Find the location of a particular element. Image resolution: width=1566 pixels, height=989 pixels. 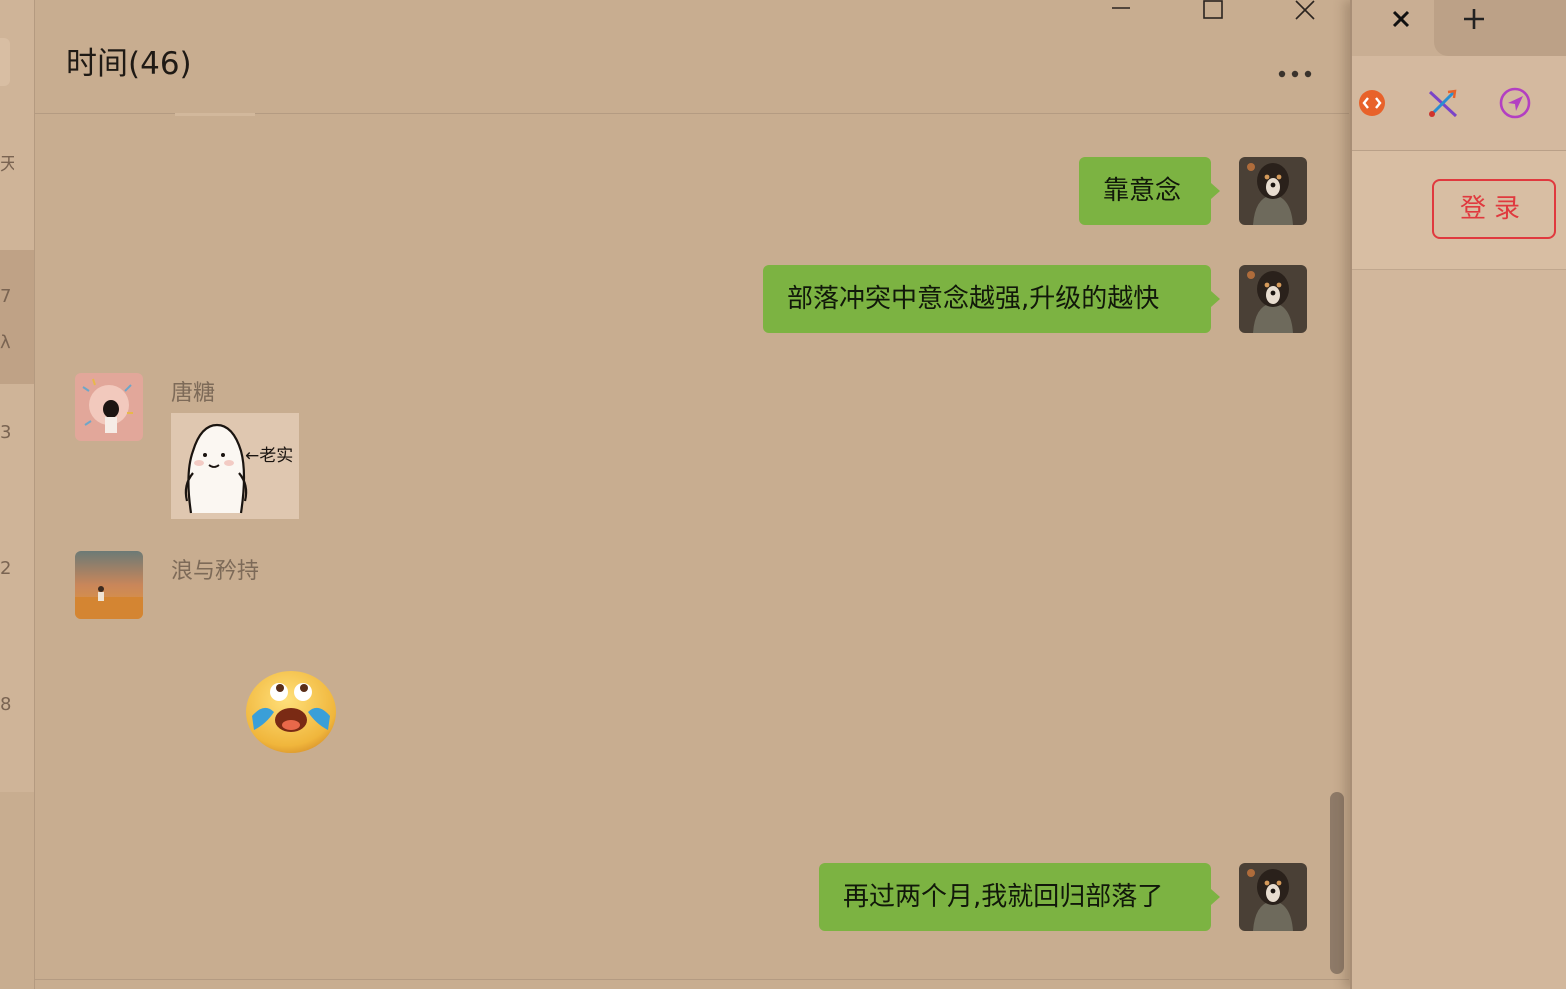

emoji-message is located at coordinates (291, 712).